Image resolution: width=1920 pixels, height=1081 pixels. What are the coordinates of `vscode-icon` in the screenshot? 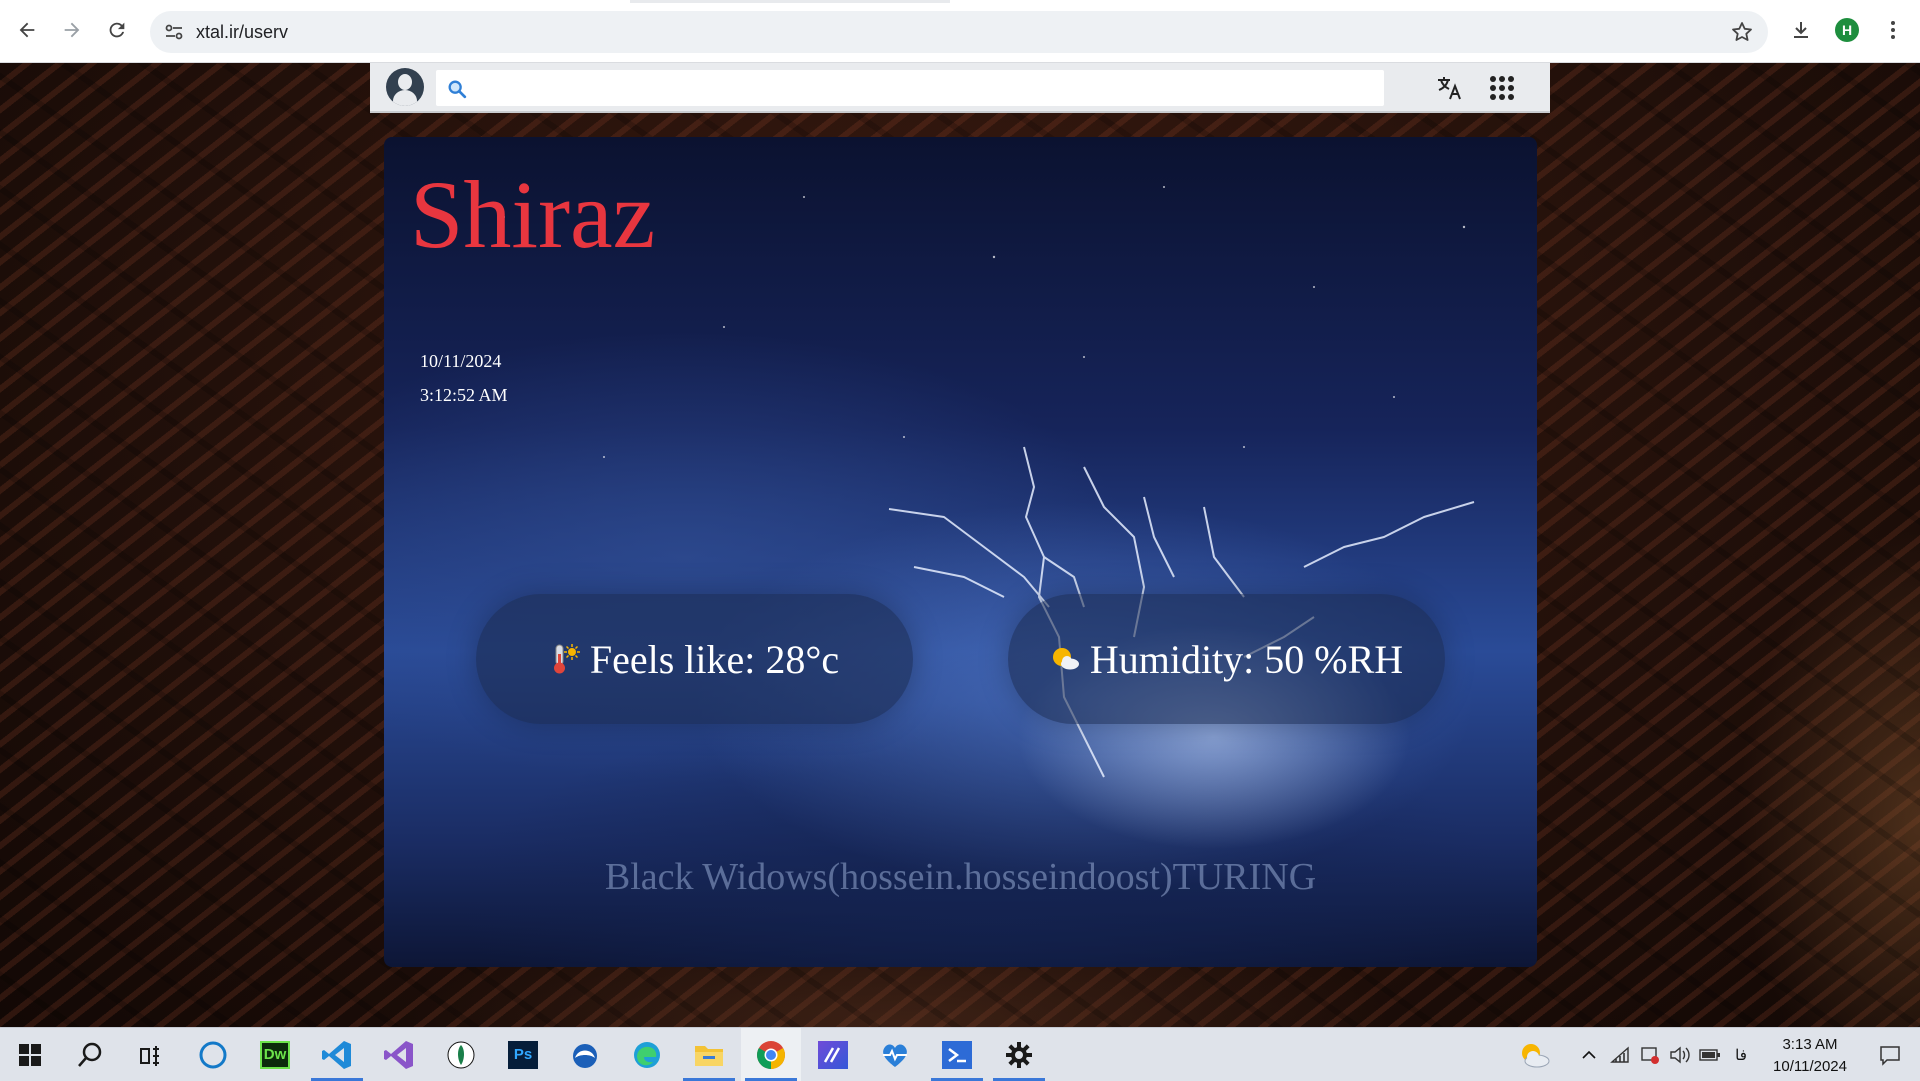 It's located at (336, 1054).